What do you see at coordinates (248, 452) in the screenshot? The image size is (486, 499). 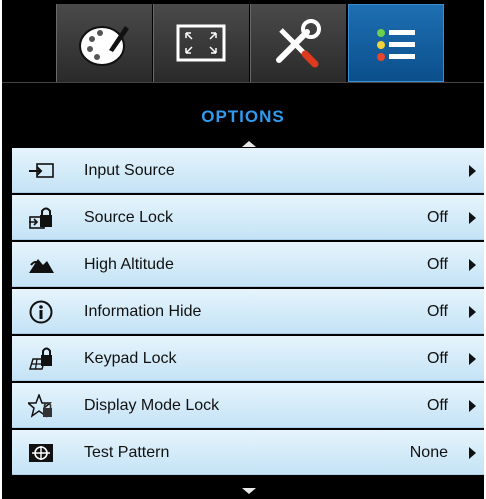 I see `menu-item-test-pattern: Test Pattern None` at bounding box center [248, 452].